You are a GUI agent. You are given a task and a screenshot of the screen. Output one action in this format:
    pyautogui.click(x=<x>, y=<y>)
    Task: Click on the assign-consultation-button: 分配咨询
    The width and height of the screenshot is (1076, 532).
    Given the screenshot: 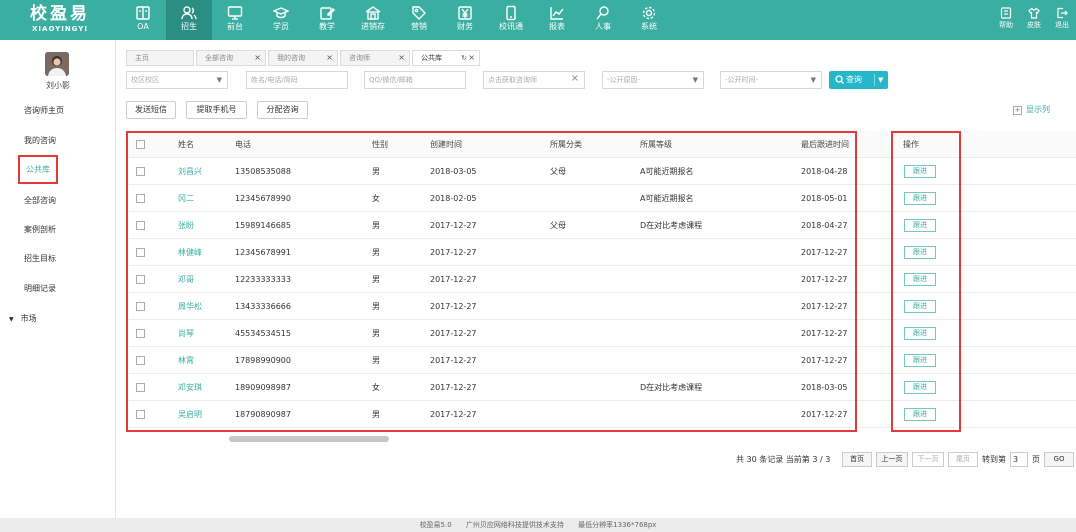 What is the action you would take?
    pyautogui.click(x=282, y=110)
    